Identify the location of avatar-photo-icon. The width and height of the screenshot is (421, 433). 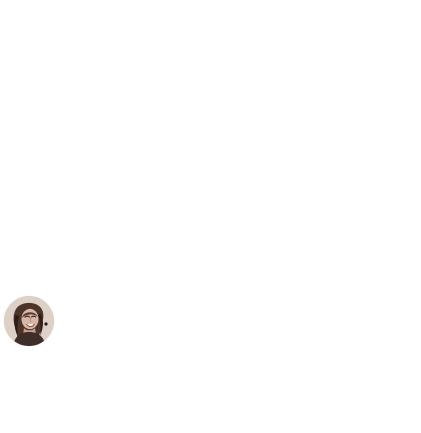
(29, 321).